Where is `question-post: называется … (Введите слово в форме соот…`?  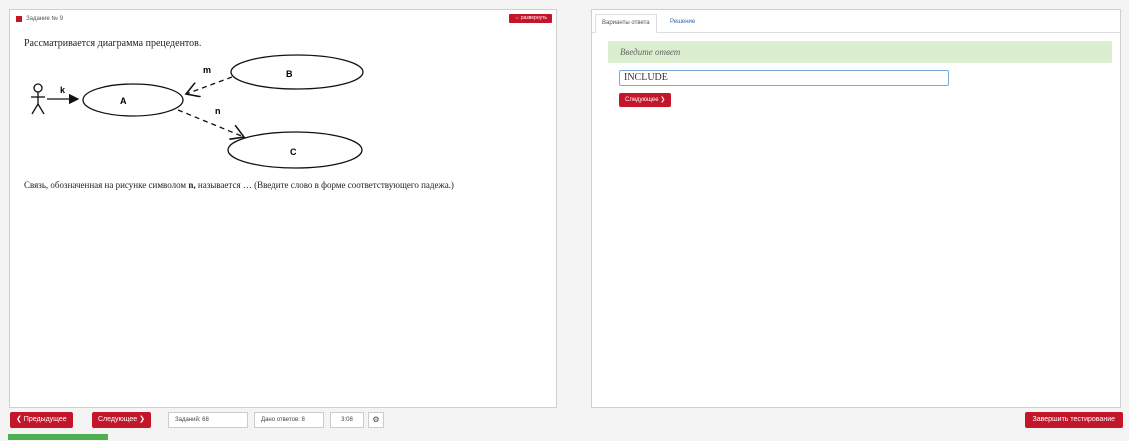
question-post: называется … (Введите слово в форме соот… is located at coordinates (324, 185).